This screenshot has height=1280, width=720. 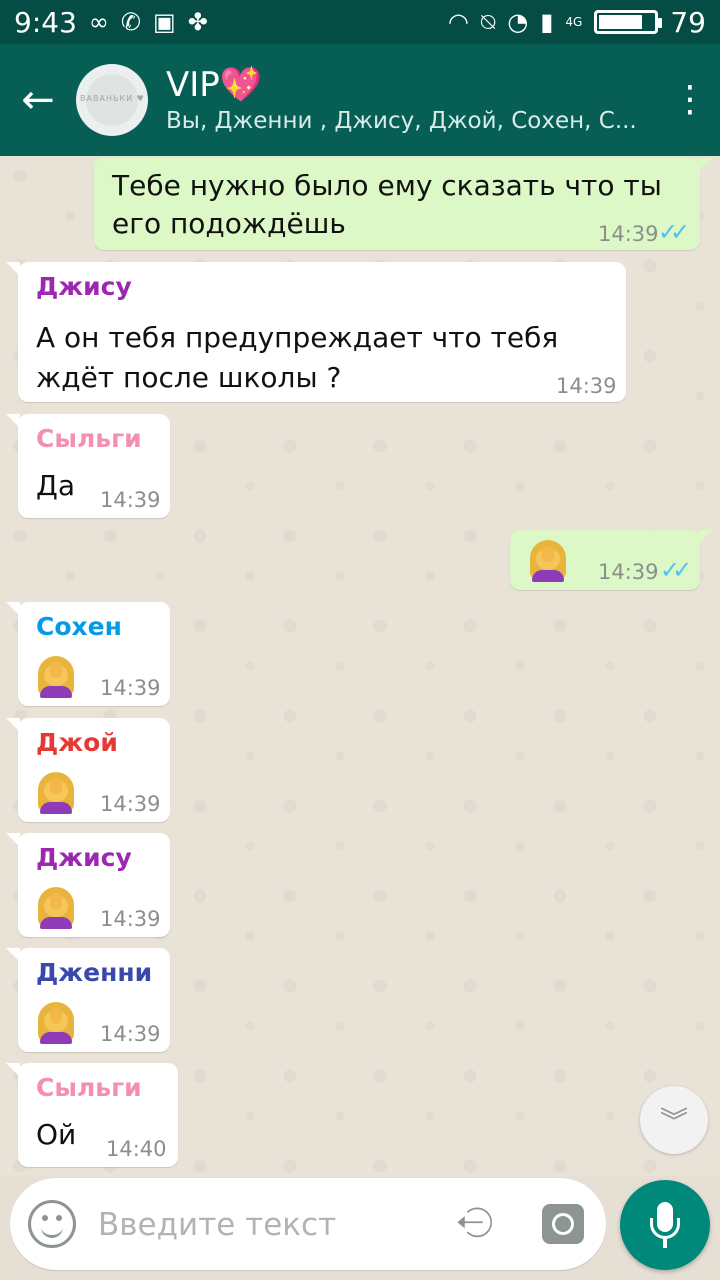 I want to click on message-text: его подождёшь, so click(x=229, y=223).